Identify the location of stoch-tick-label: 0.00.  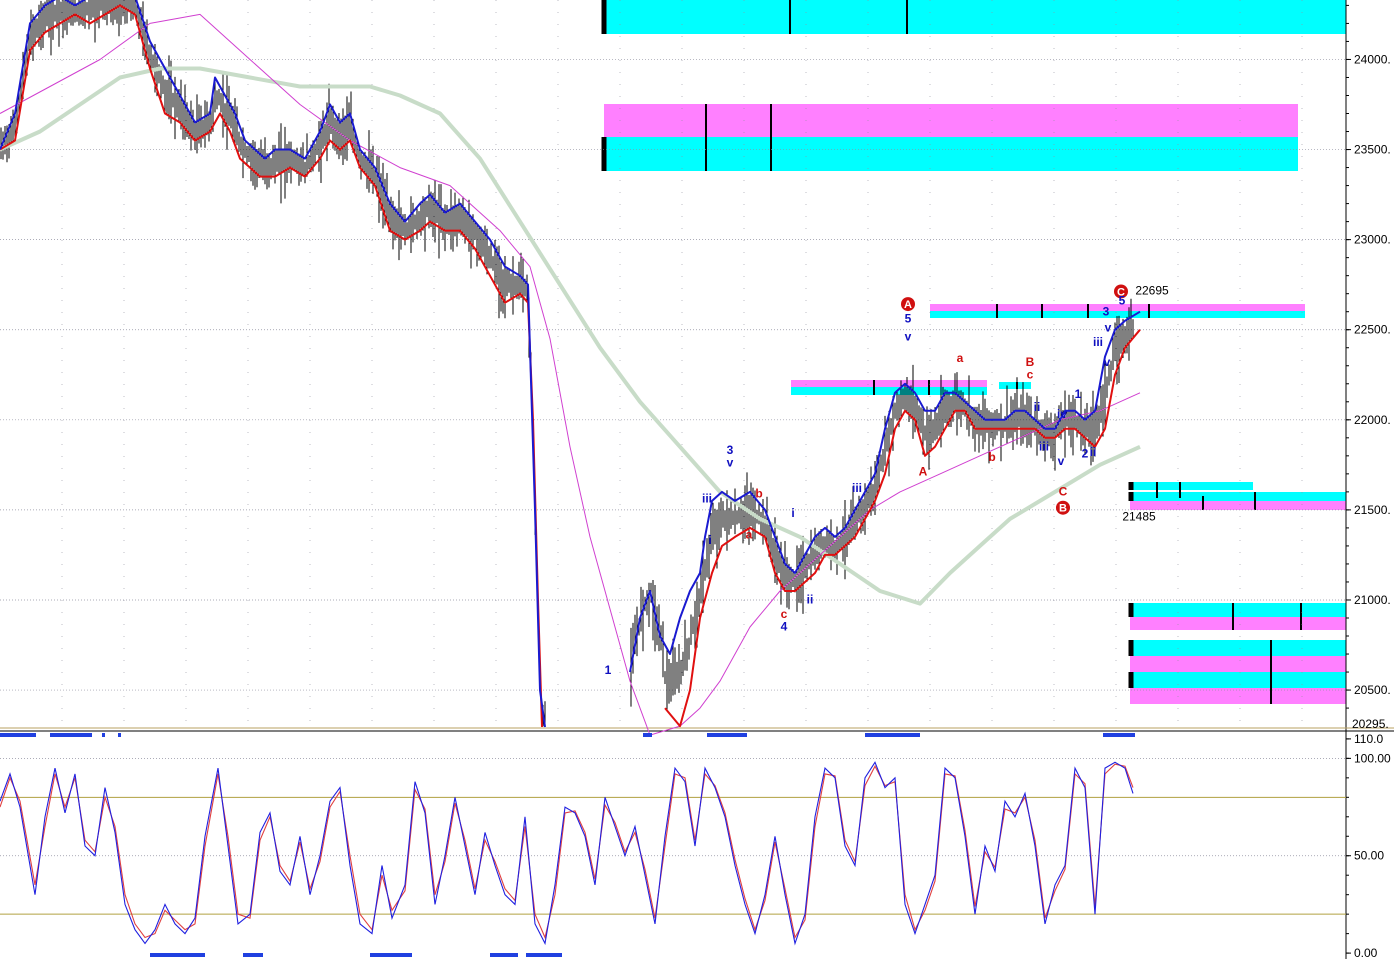
(1366, 952).